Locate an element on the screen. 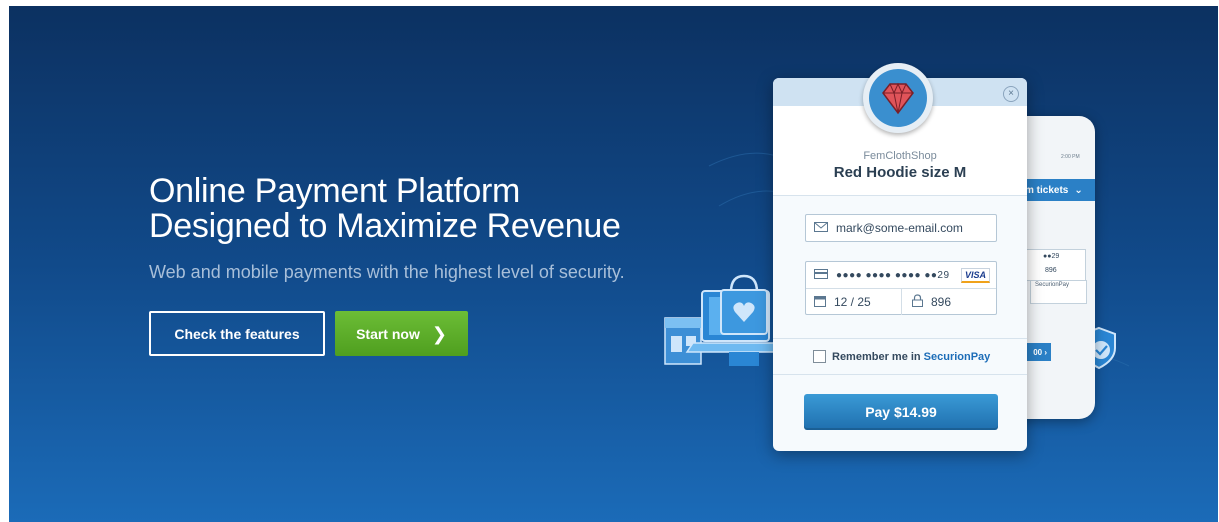 This screenshot has width=1219, height=522. email-value: mark@some-email.com is located at coordinates (899, 228).